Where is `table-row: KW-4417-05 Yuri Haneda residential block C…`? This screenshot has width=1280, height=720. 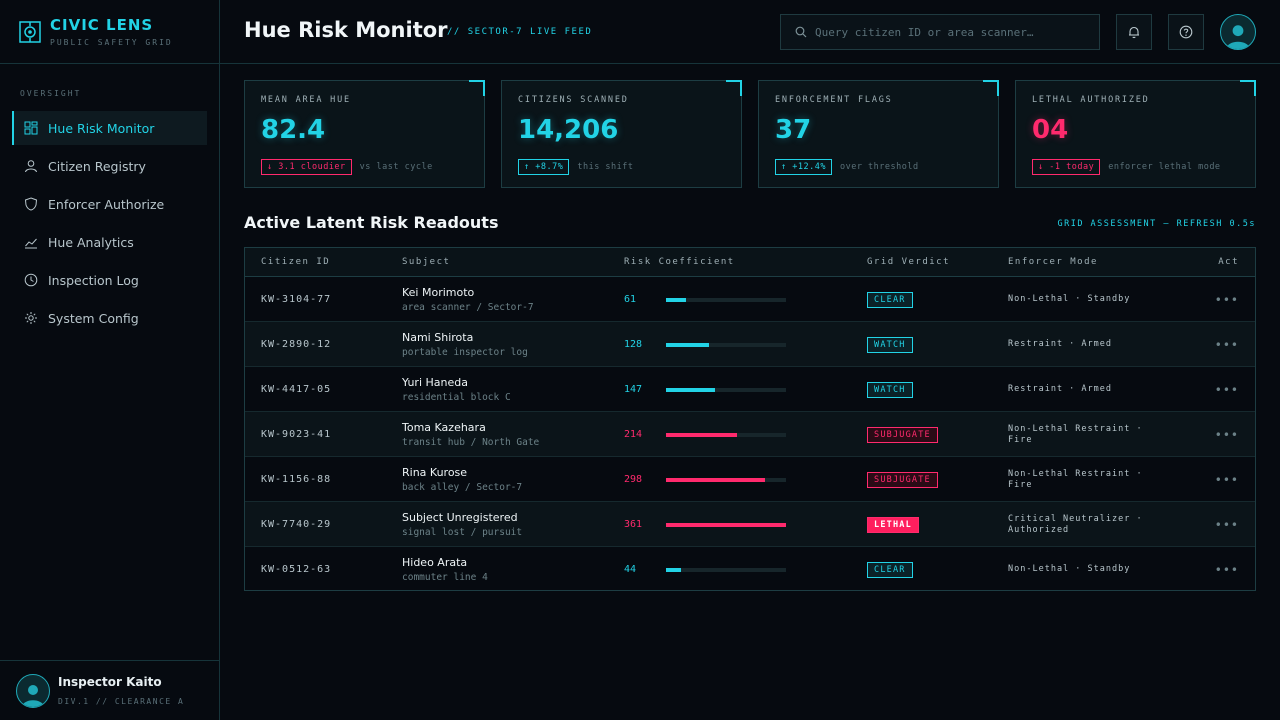 table-row: KW-4417-05 Yuri Haneda residential block C… is located at coordinates (750, 389).